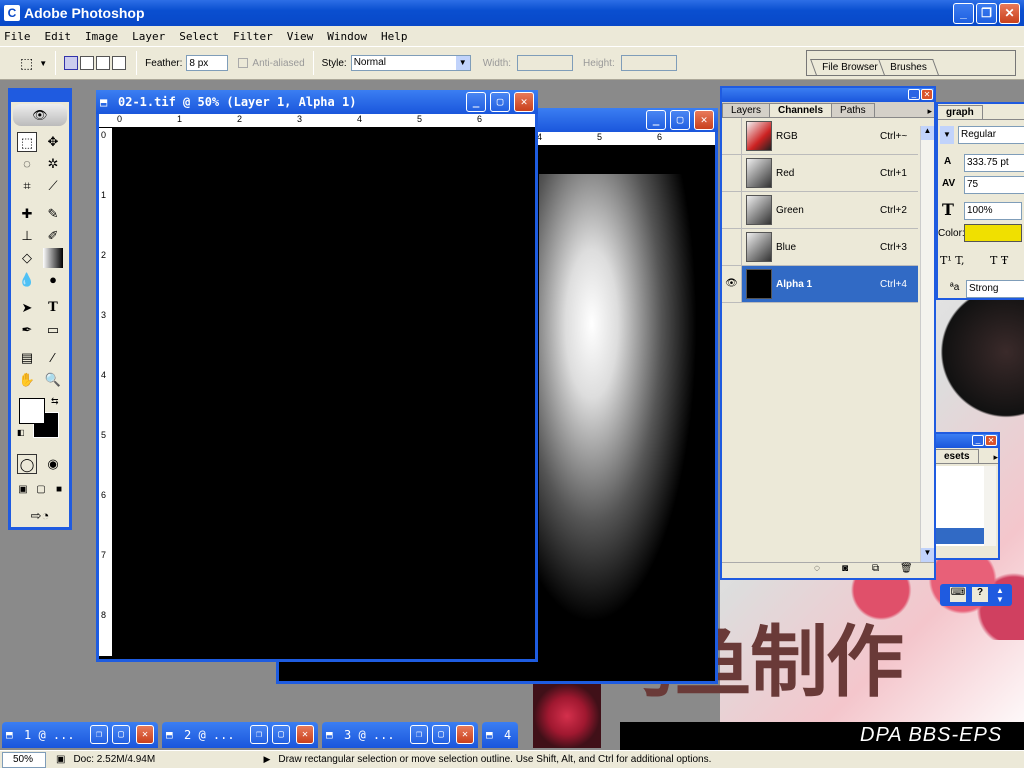 The height and width of the screenshot is (768, 1024). I want to click on notes-icon: ▤, so click(27, 358).